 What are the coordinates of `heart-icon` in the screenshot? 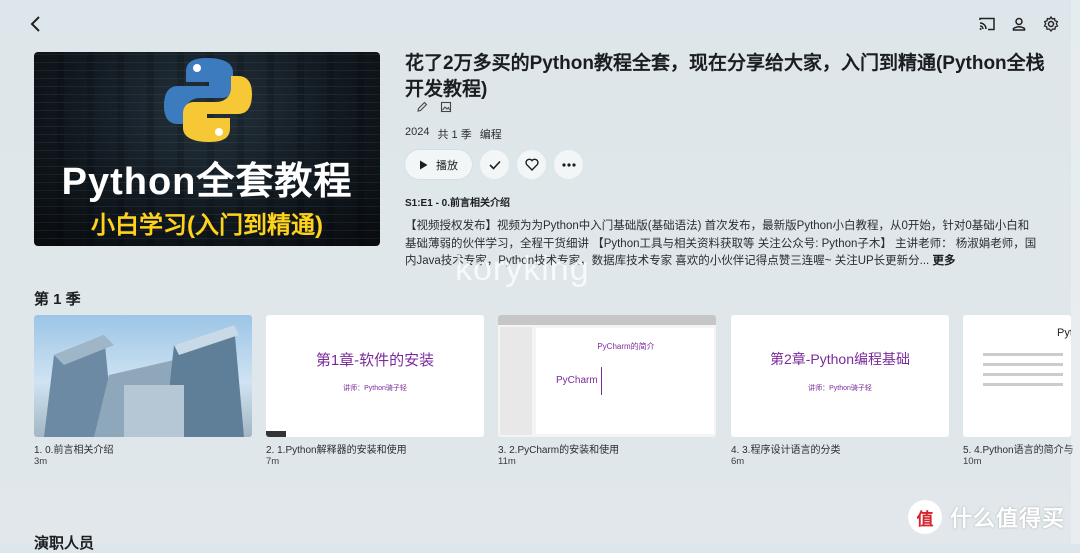 It's located at (531, 164).